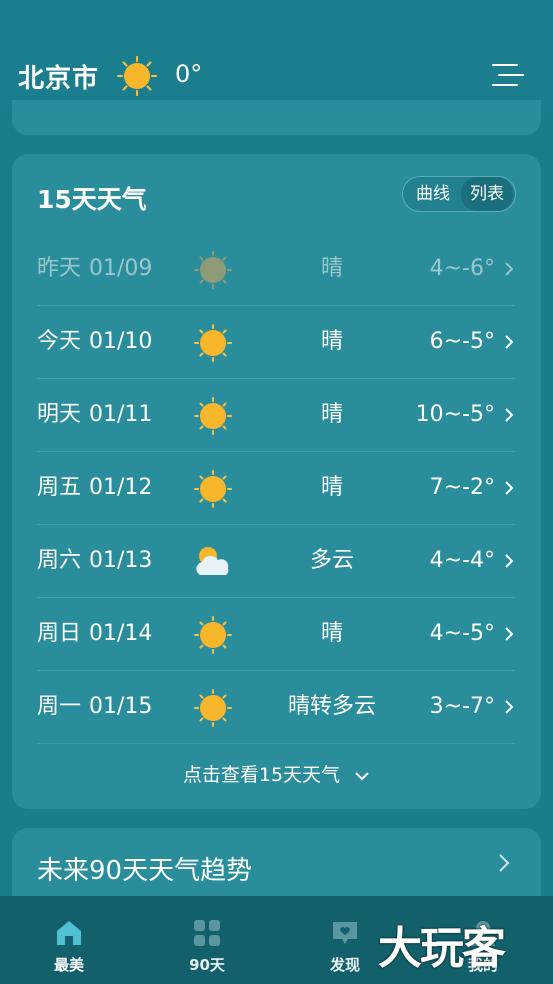 The image size is (553, 984). What do you see at coordinates (58, 76) in the screenshot?
I see `city-name: 北京市` at bounding box center [58, 76].